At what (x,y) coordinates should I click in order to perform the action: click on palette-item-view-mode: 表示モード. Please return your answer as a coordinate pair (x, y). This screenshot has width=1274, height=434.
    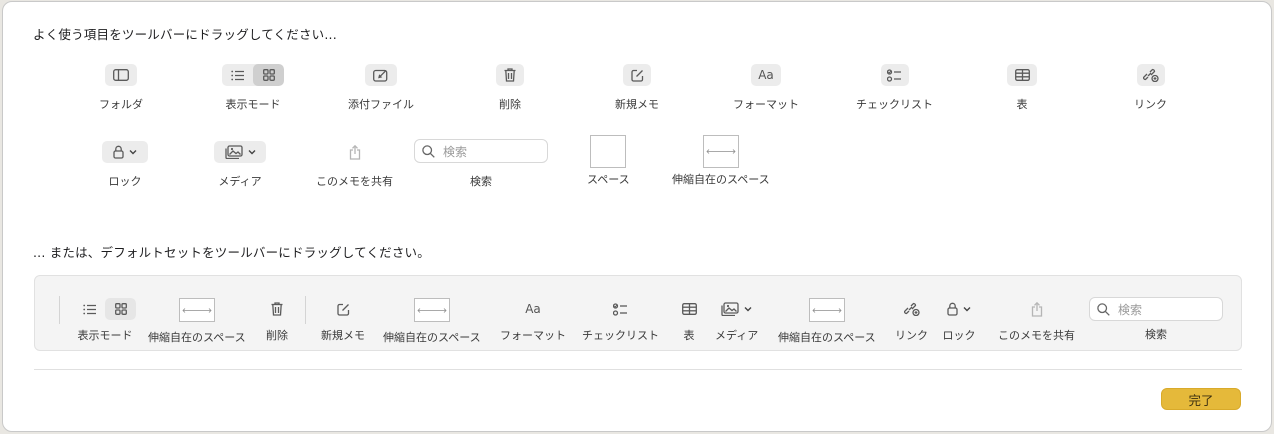
    Looking at the image, I should click on (253, 88).